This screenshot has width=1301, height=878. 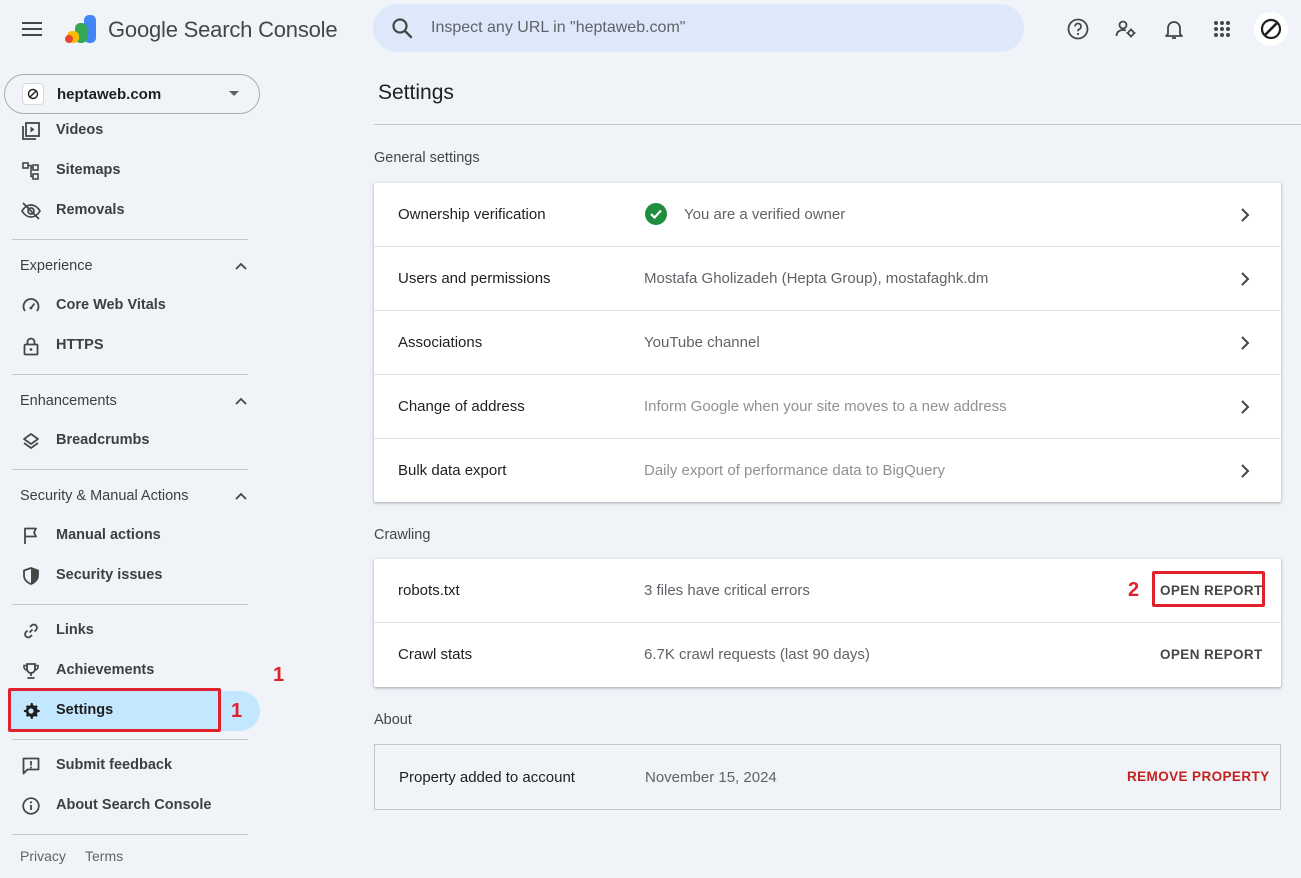 I want to click on remove-property-button: REMOVE PROPERTY, so click(x=1198, y=776).